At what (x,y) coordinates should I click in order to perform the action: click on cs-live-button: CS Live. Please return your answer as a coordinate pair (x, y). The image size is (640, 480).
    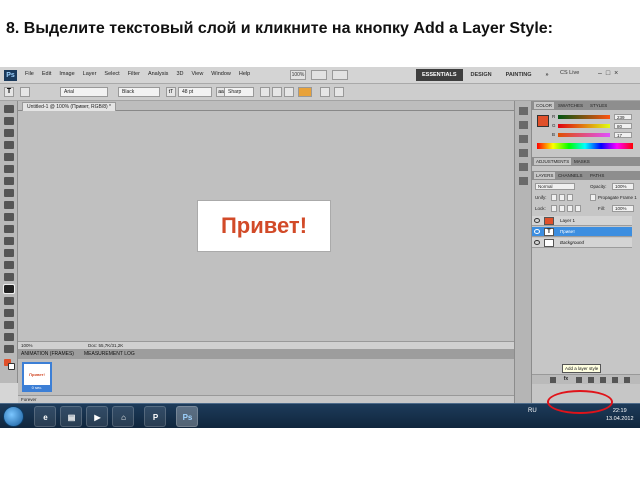
    Looking at the image, I should click on (569, 73).